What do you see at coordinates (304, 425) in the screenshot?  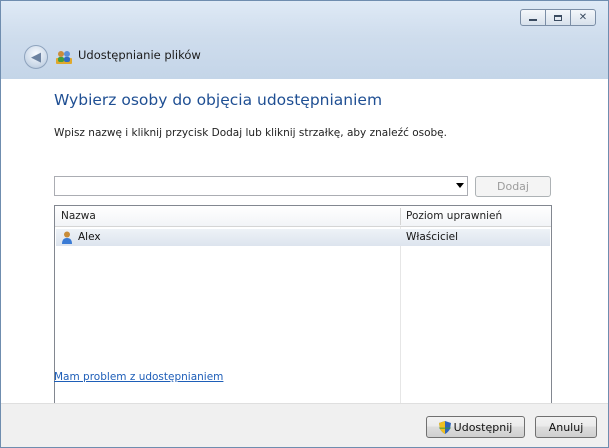 I see `footer-bar: Udostępnij Anuluj` at bounding box center [304, 425].